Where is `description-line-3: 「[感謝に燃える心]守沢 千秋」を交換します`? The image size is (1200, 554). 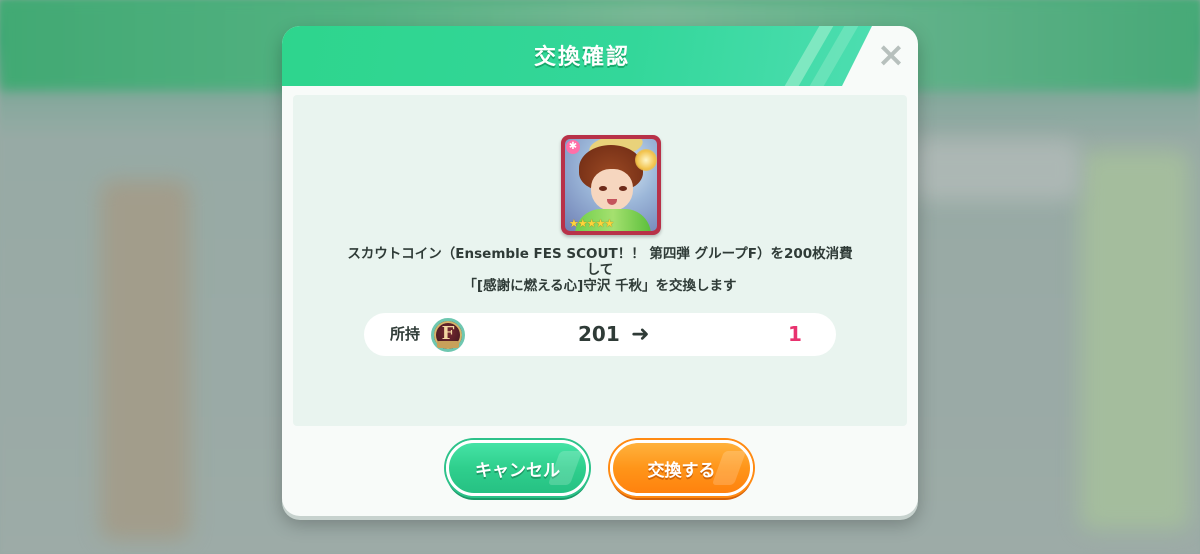
description-line-3: 「[感謝に燃える心]守沢 千秋」を交換します is located at coordinates (600, 286).